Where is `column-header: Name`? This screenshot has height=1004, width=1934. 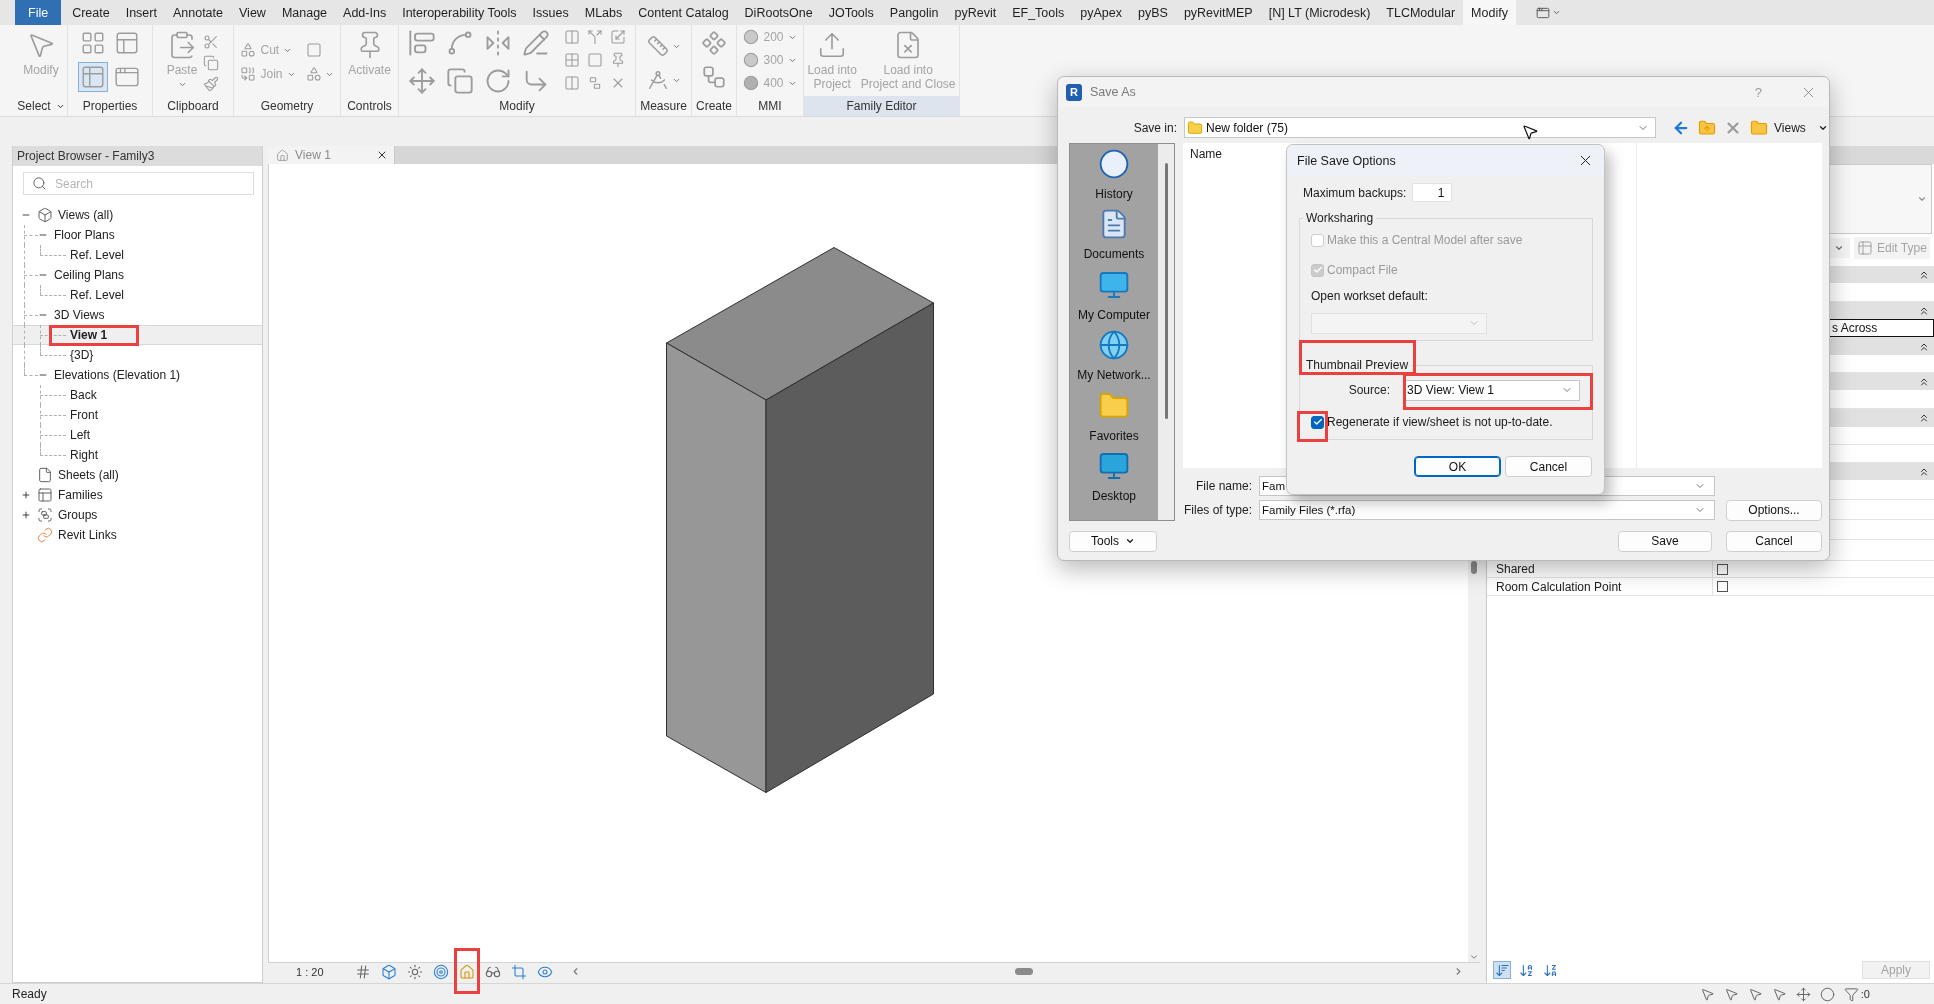 column-header: Name is located at coordinates (1206, 154).